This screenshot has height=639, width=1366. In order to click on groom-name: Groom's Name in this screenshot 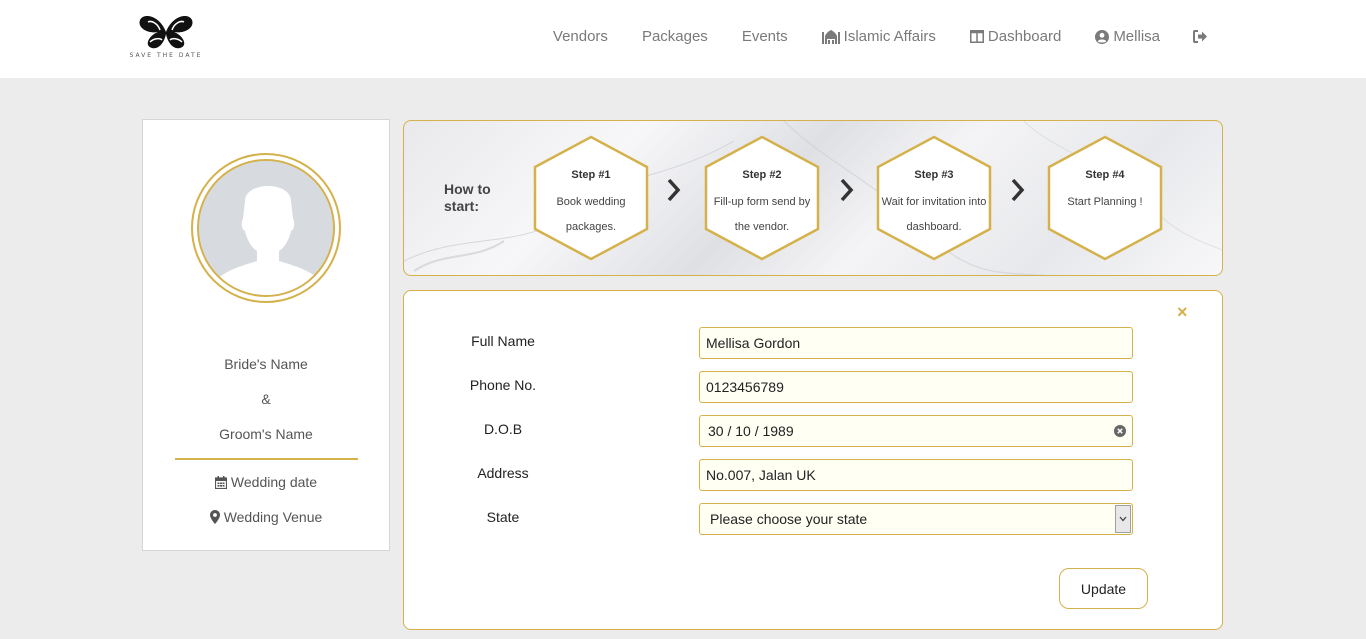, I will do `click(266, 434)`.